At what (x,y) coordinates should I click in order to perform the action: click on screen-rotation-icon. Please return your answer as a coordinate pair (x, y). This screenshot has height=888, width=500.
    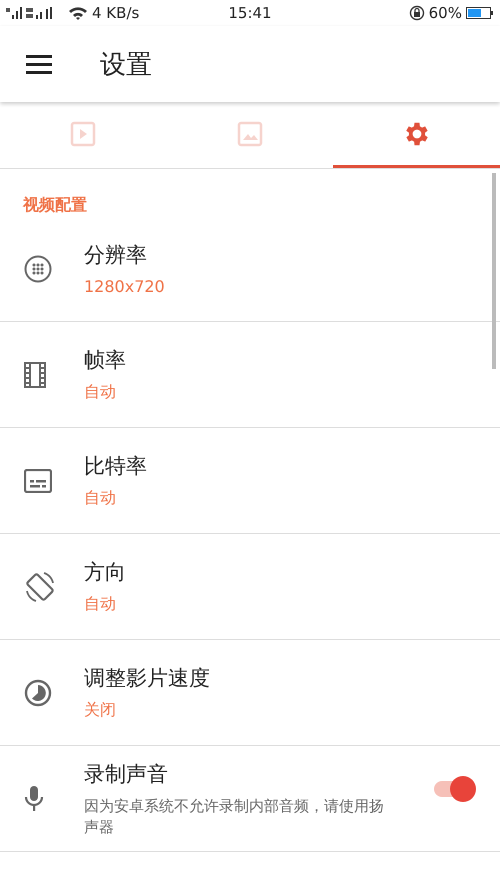
    Looking at the image, I should click on (40, 586).